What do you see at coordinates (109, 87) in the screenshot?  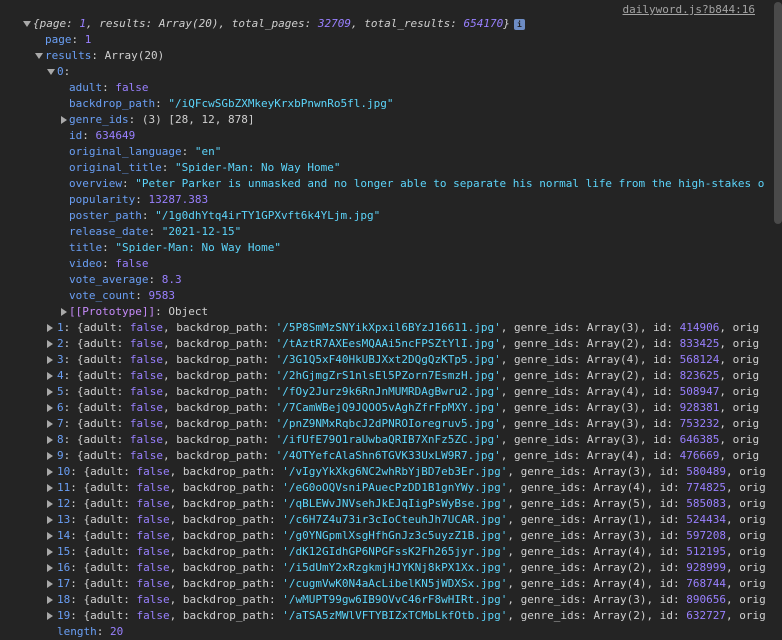 I see `property-adult: adult: false` at bounding box center [109, 87].